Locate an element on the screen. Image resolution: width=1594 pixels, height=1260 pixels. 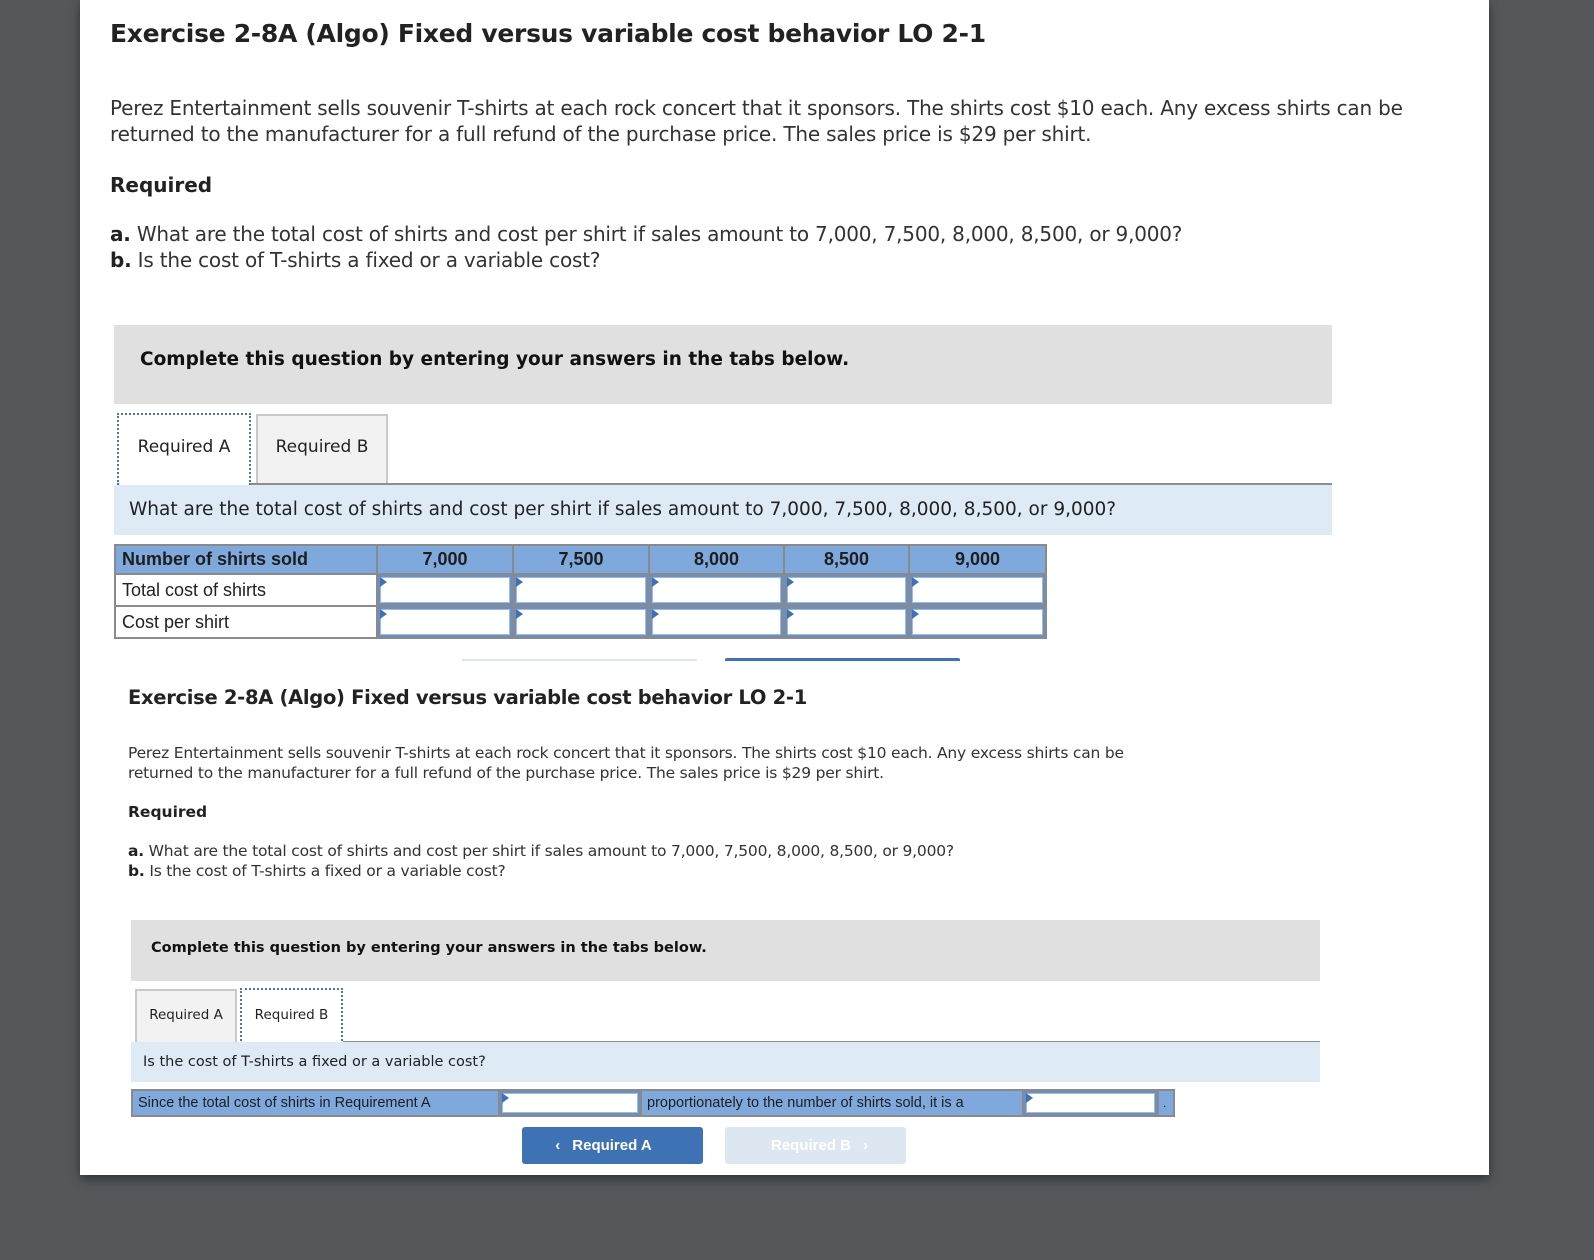
row-header: Number of shirts sold is located at coordinates (246, 559).